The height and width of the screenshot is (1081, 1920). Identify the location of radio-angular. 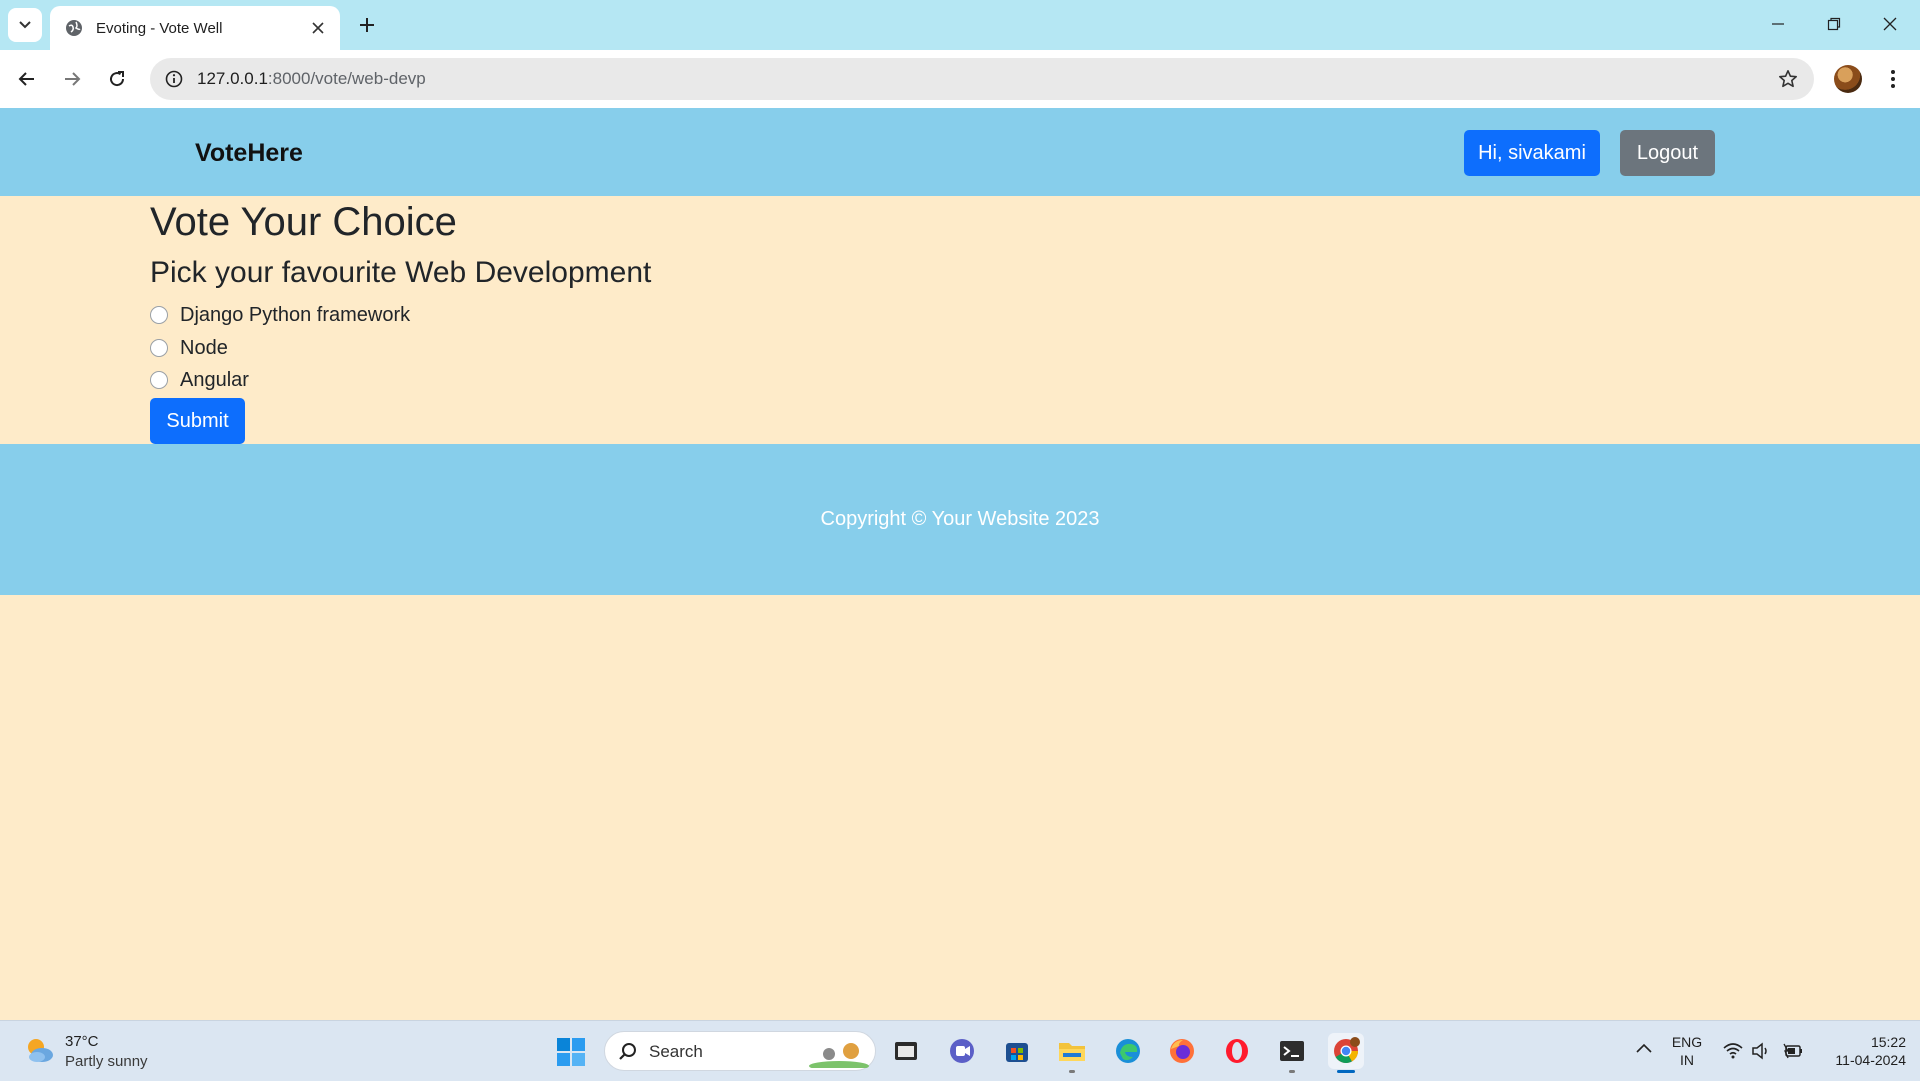
(159, 380).